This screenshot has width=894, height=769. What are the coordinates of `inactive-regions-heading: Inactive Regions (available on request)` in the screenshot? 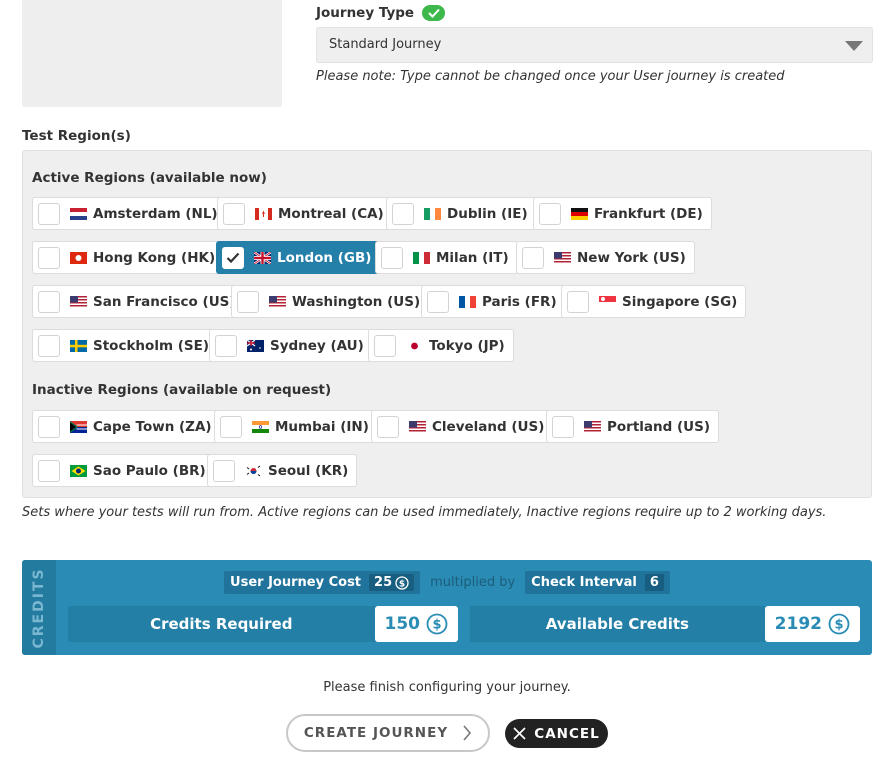 It's located at (182, 390).